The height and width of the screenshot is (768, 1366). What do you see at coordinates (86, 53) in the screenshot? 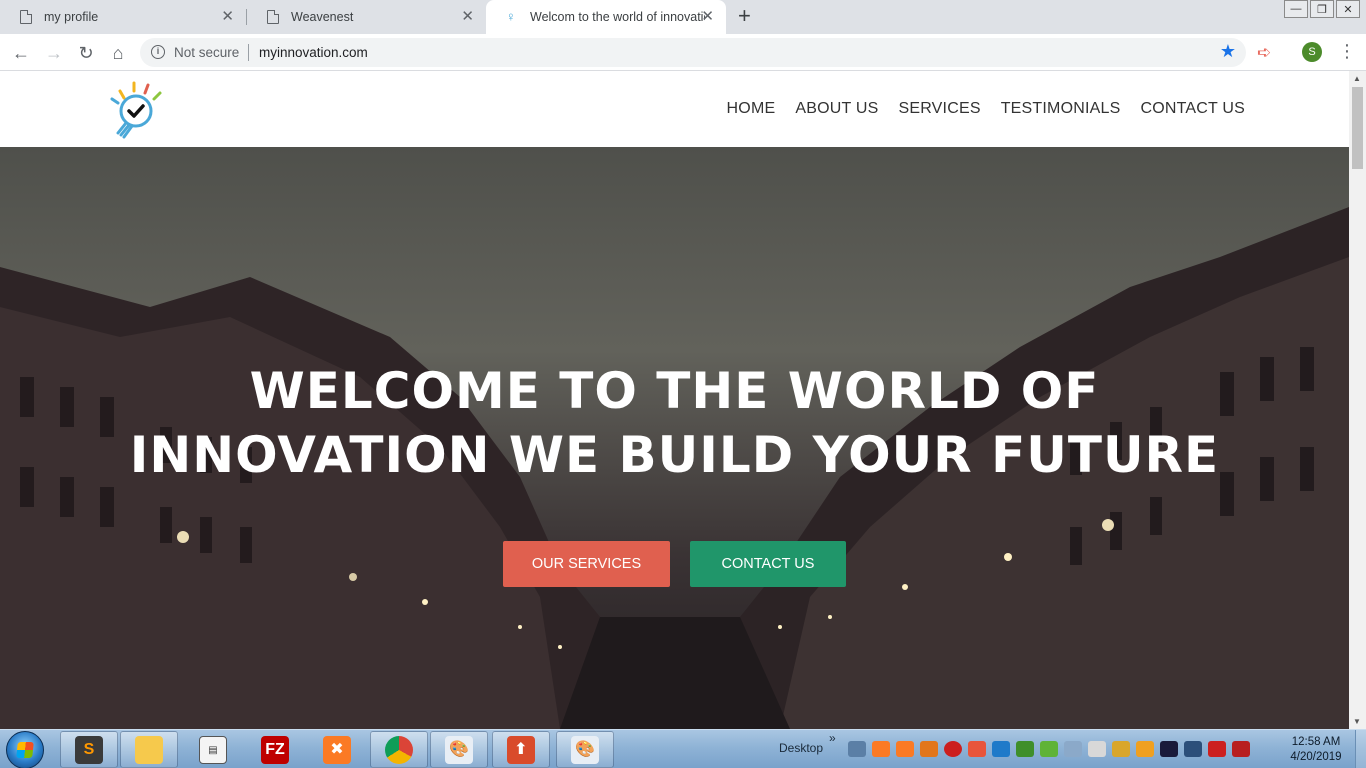
I see `reload-icon: ↻` at bounding box center [86, 53].